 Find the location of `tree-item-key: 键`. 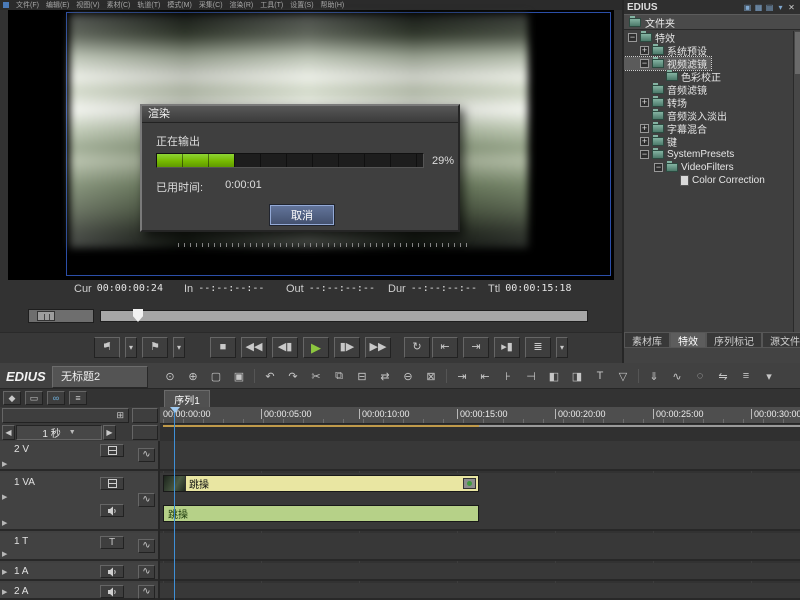

tree-item-key: 键 is located at coordinates (708, 142).